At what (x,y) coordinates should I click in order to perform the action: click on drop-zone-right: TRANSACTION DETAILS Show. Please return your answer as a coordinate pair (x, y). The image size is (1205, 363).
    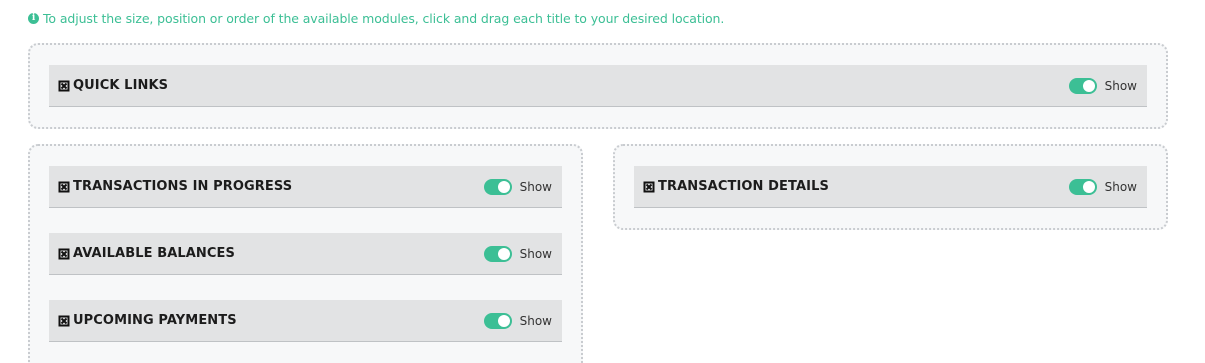
    Looking at the image, I should click on (890, 187).